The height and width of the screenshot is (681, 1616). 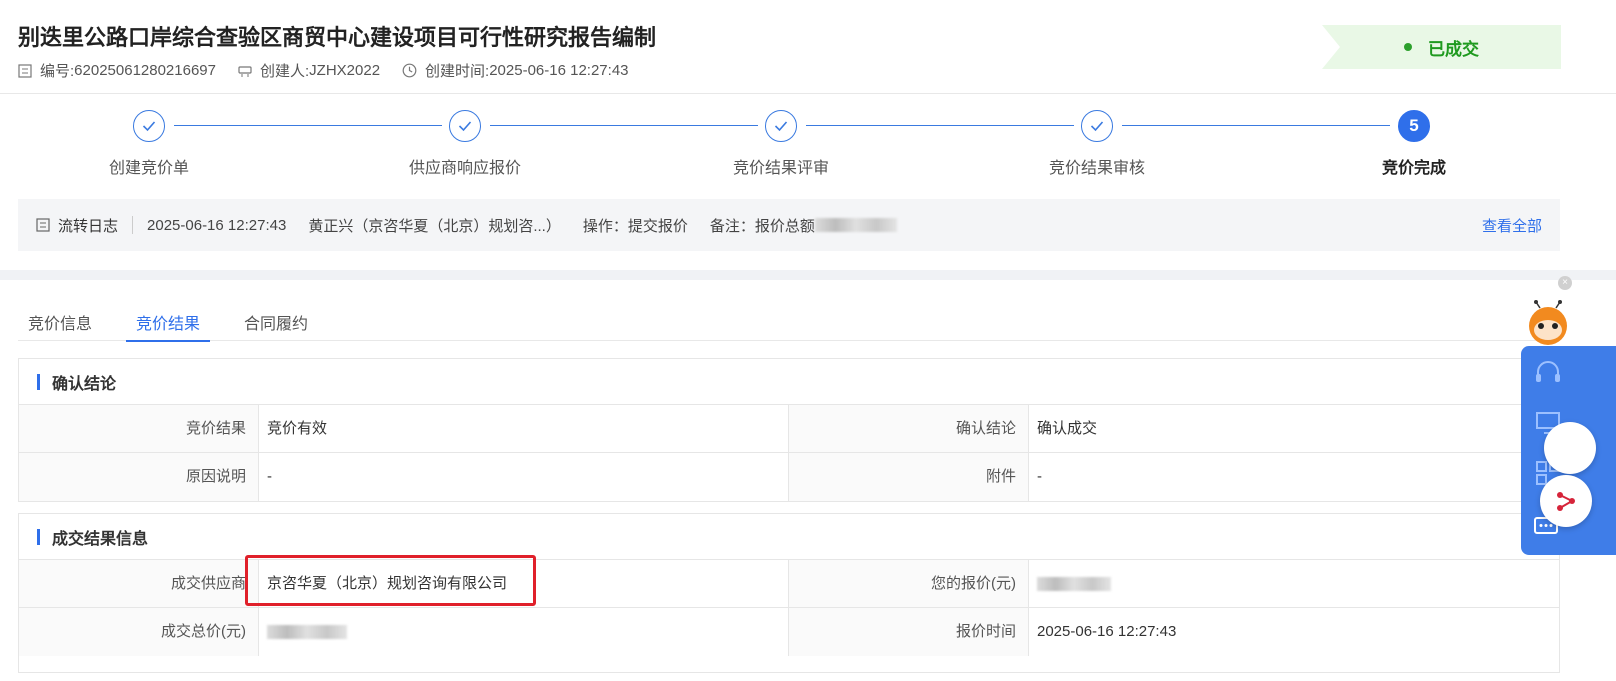 I want to click on step-4-check-icon, so click(x=1097, y=126).